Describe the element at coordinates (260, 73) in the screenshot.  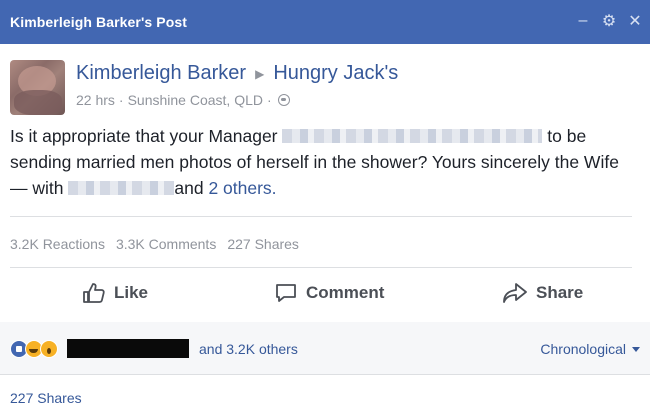
I see `arrow-right-icon: ▶` at that location.